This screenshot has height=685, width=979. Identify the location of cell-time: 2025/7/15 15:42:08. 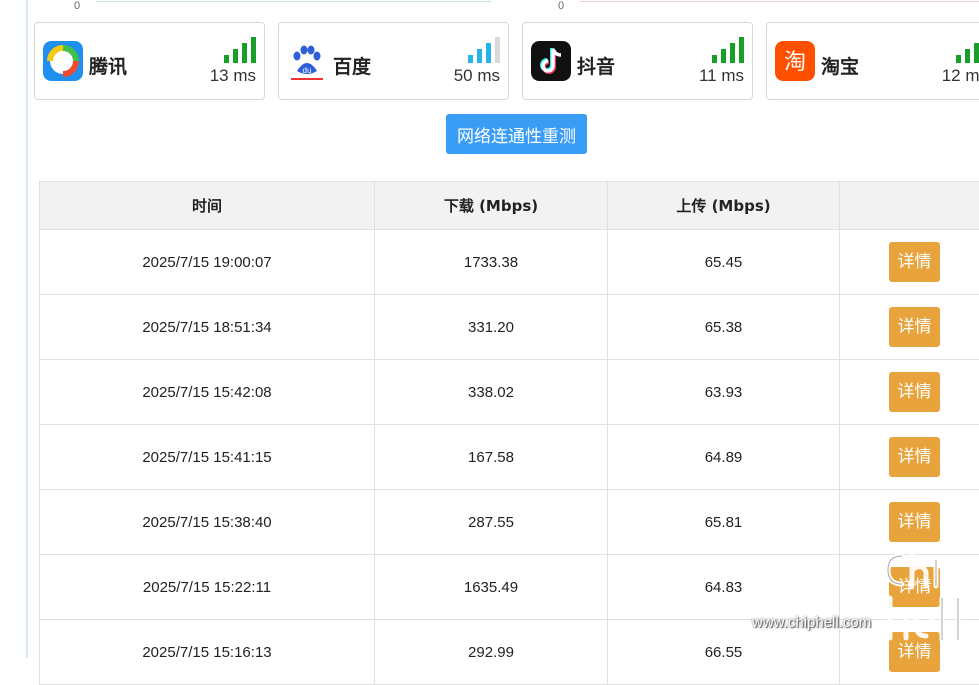
(207, 392).